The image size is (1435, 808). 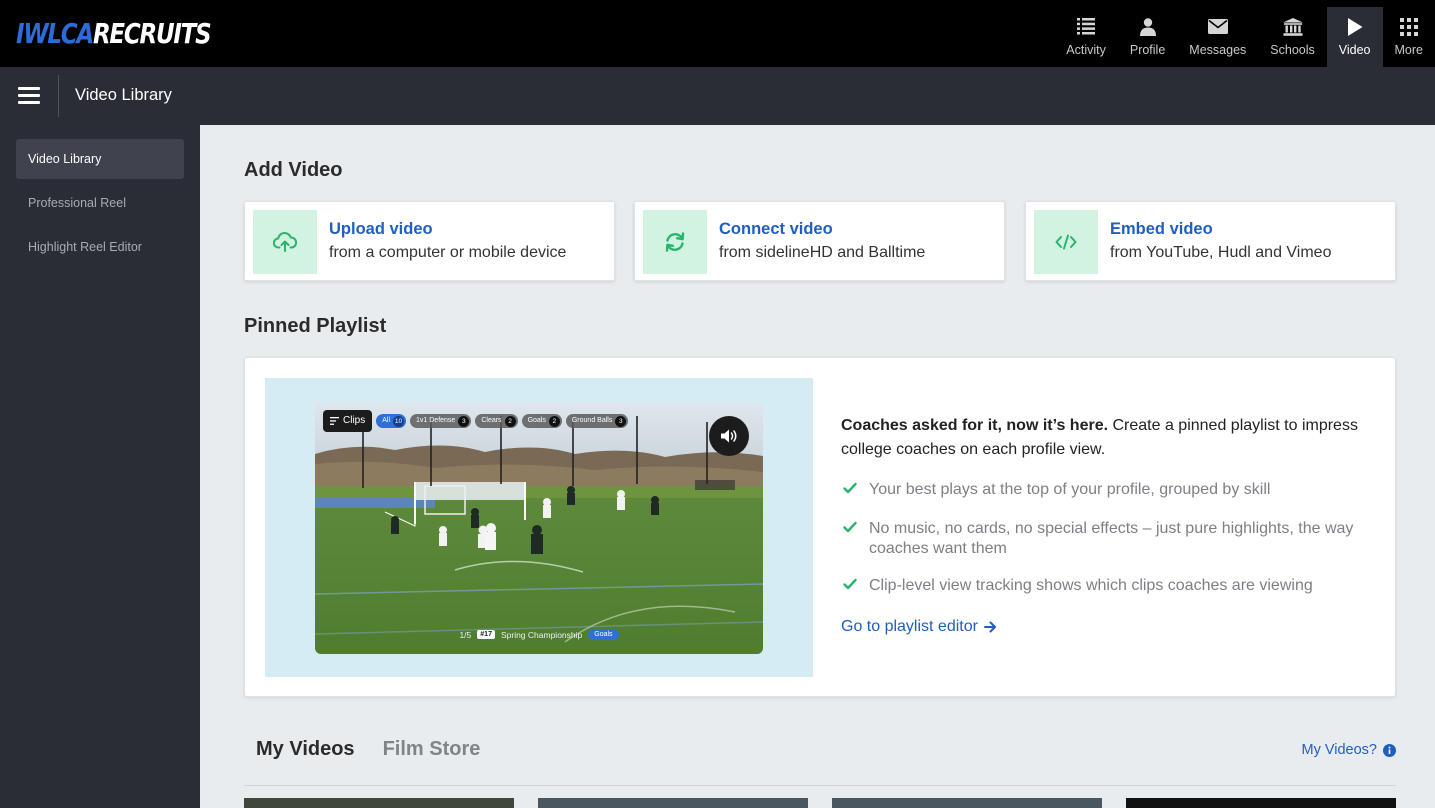 What do you see at coordinates (1147, 26) in the screenshot?
I see `person-icon` at bounding box center [1147, 26].